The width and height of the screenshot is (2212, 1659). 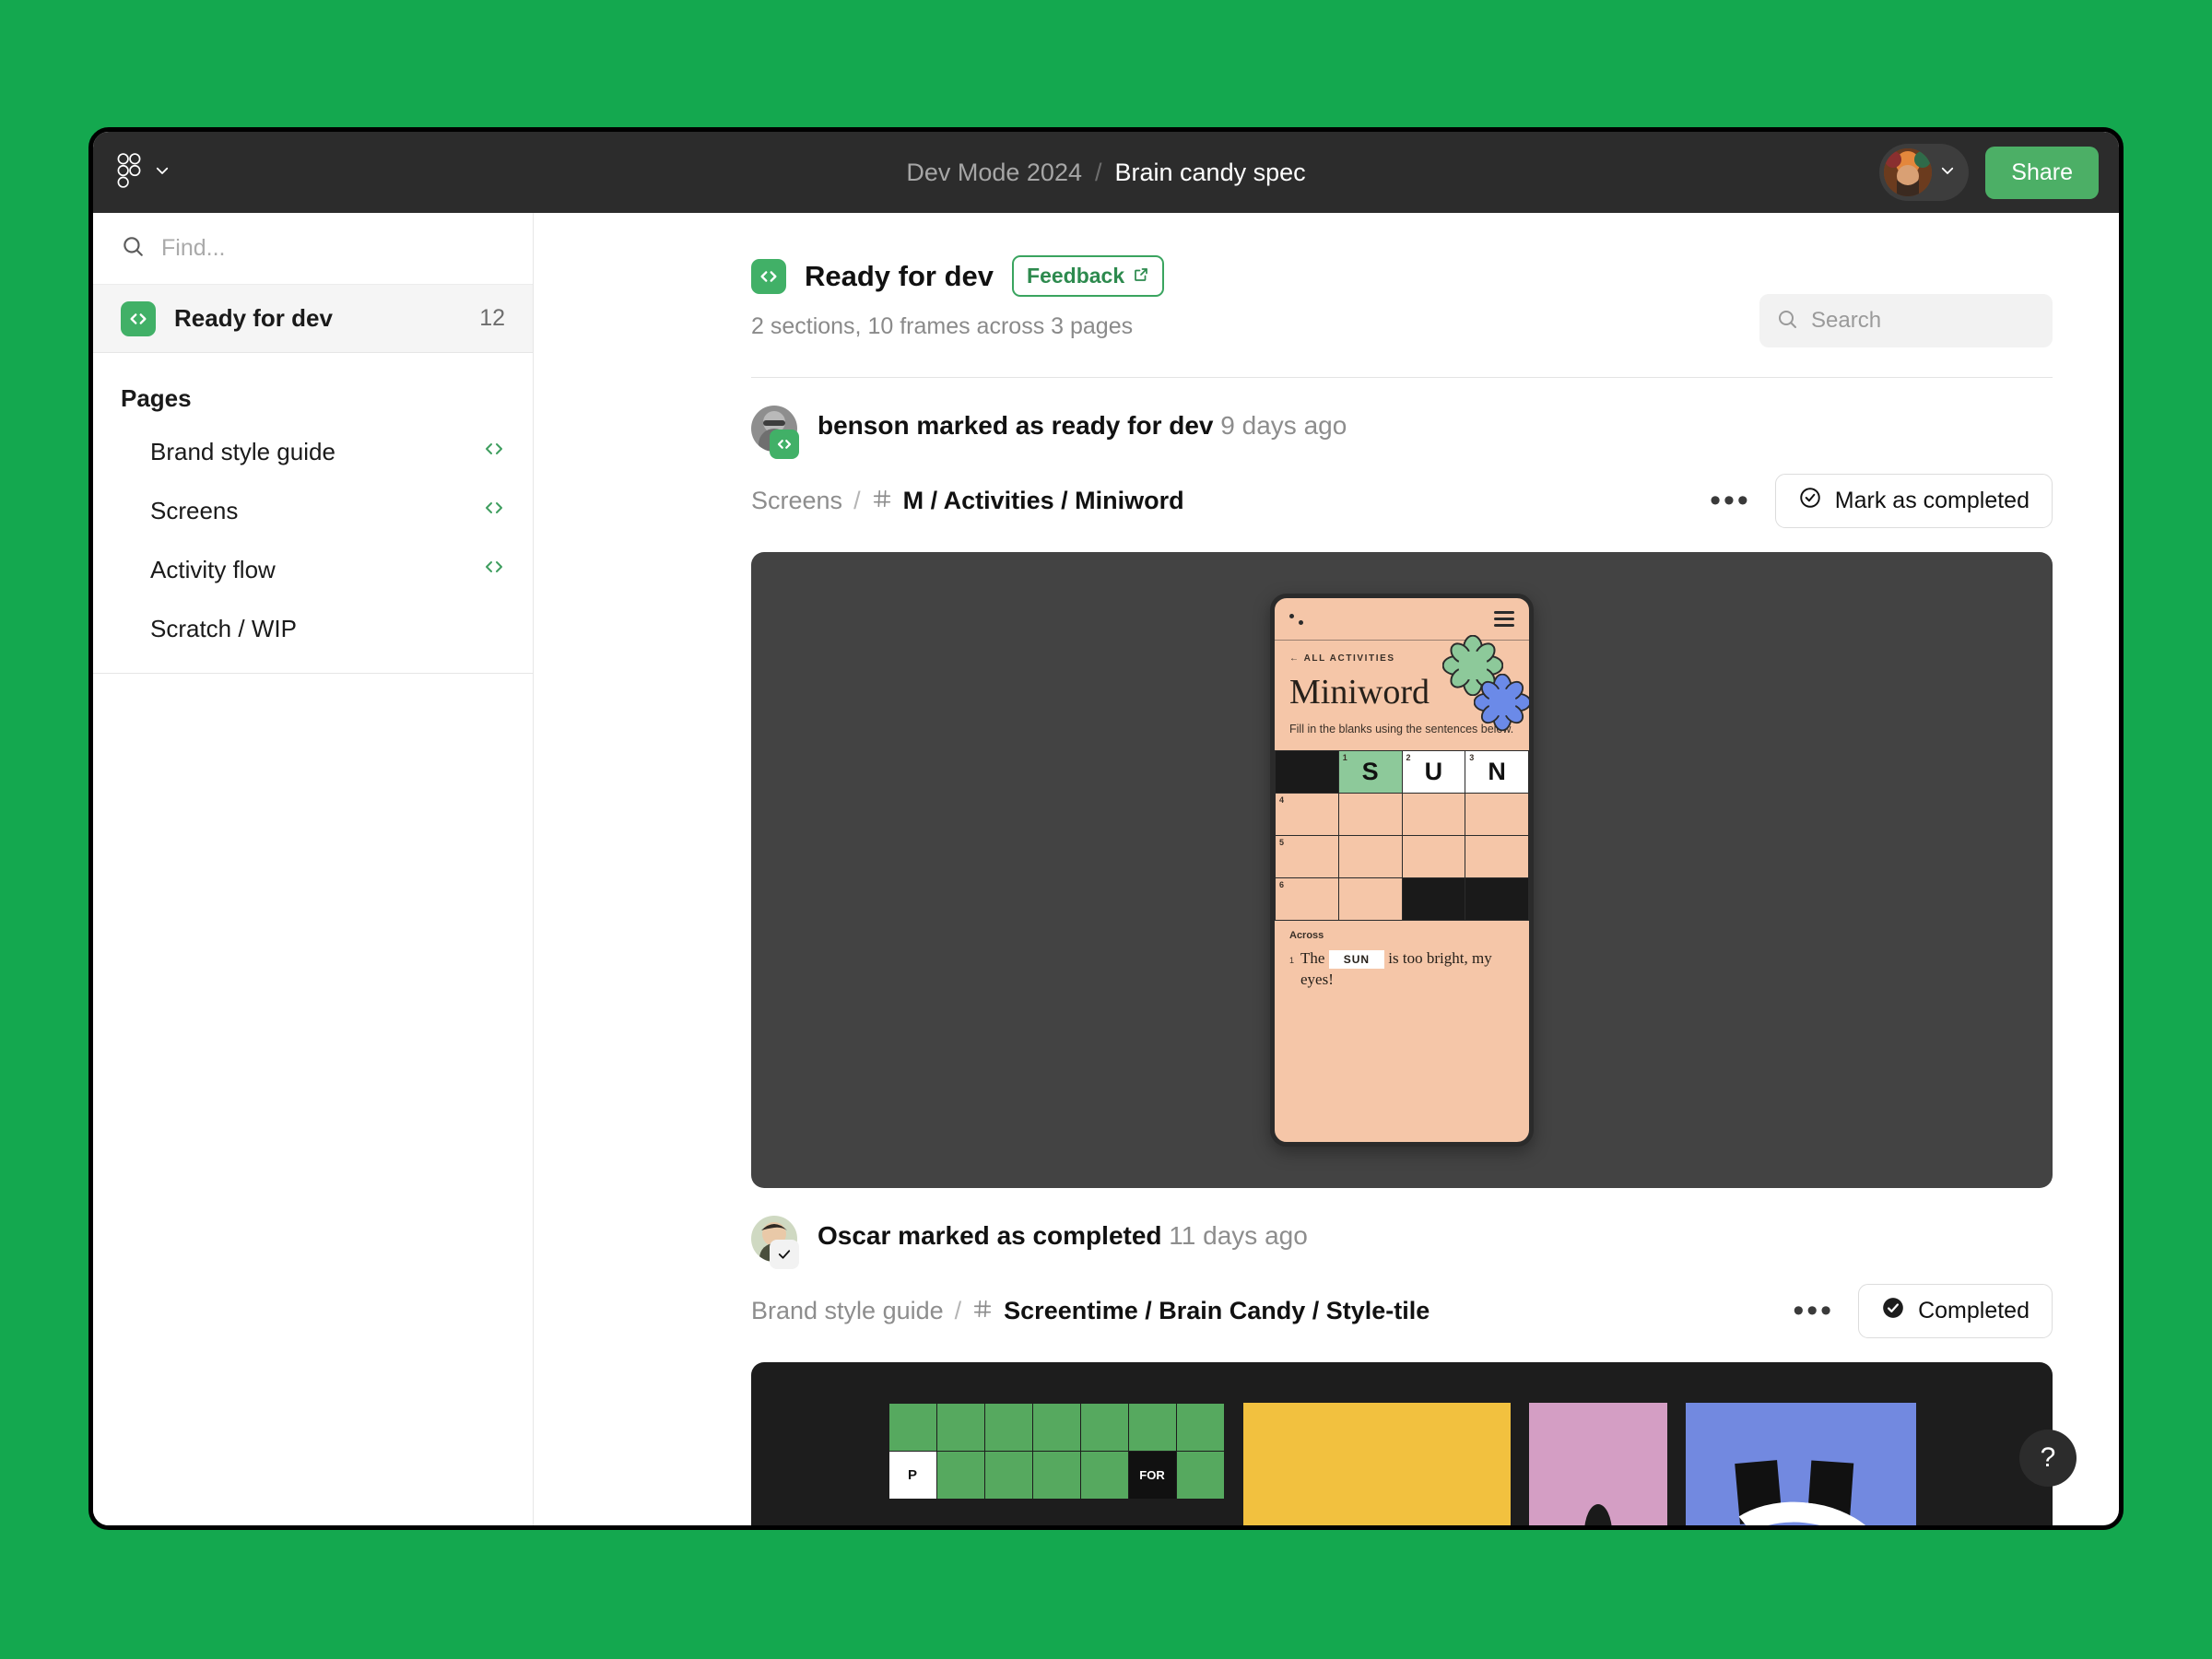 What do you see at coordinates (1210, 173) in the screenshot?
I see `breadcrumb-file: Brain candy spec` at bounding box center [1210, 173].